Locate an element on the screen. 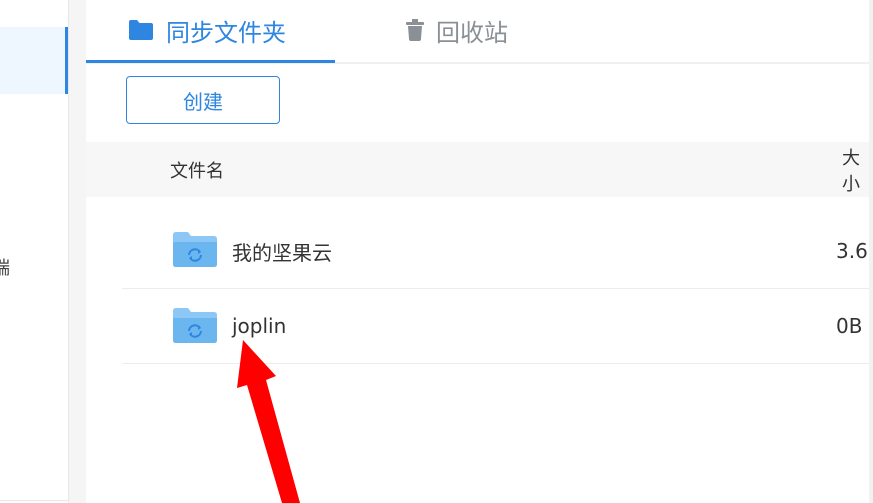  tab-sync-folders-label: 同步文件夹 is located at coordinates (226, 32).